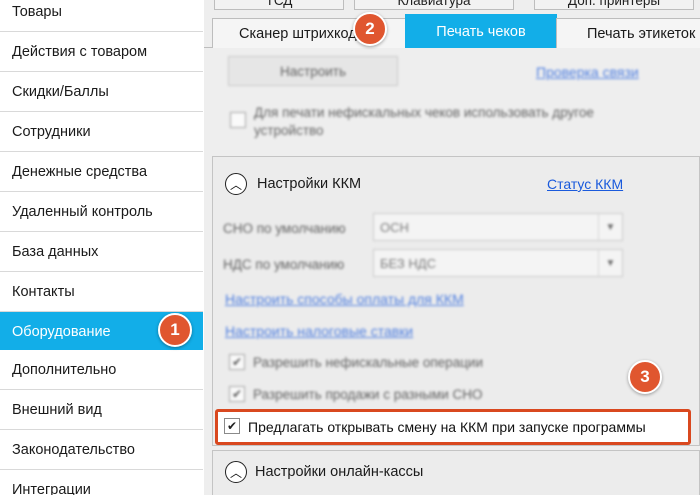 The width and height of the screenshot is (700, 495). What do you see at coordinates (175, 330) in the screenshot?
I see `annotation-badge-1: 1` at bounding box center [175, 330].